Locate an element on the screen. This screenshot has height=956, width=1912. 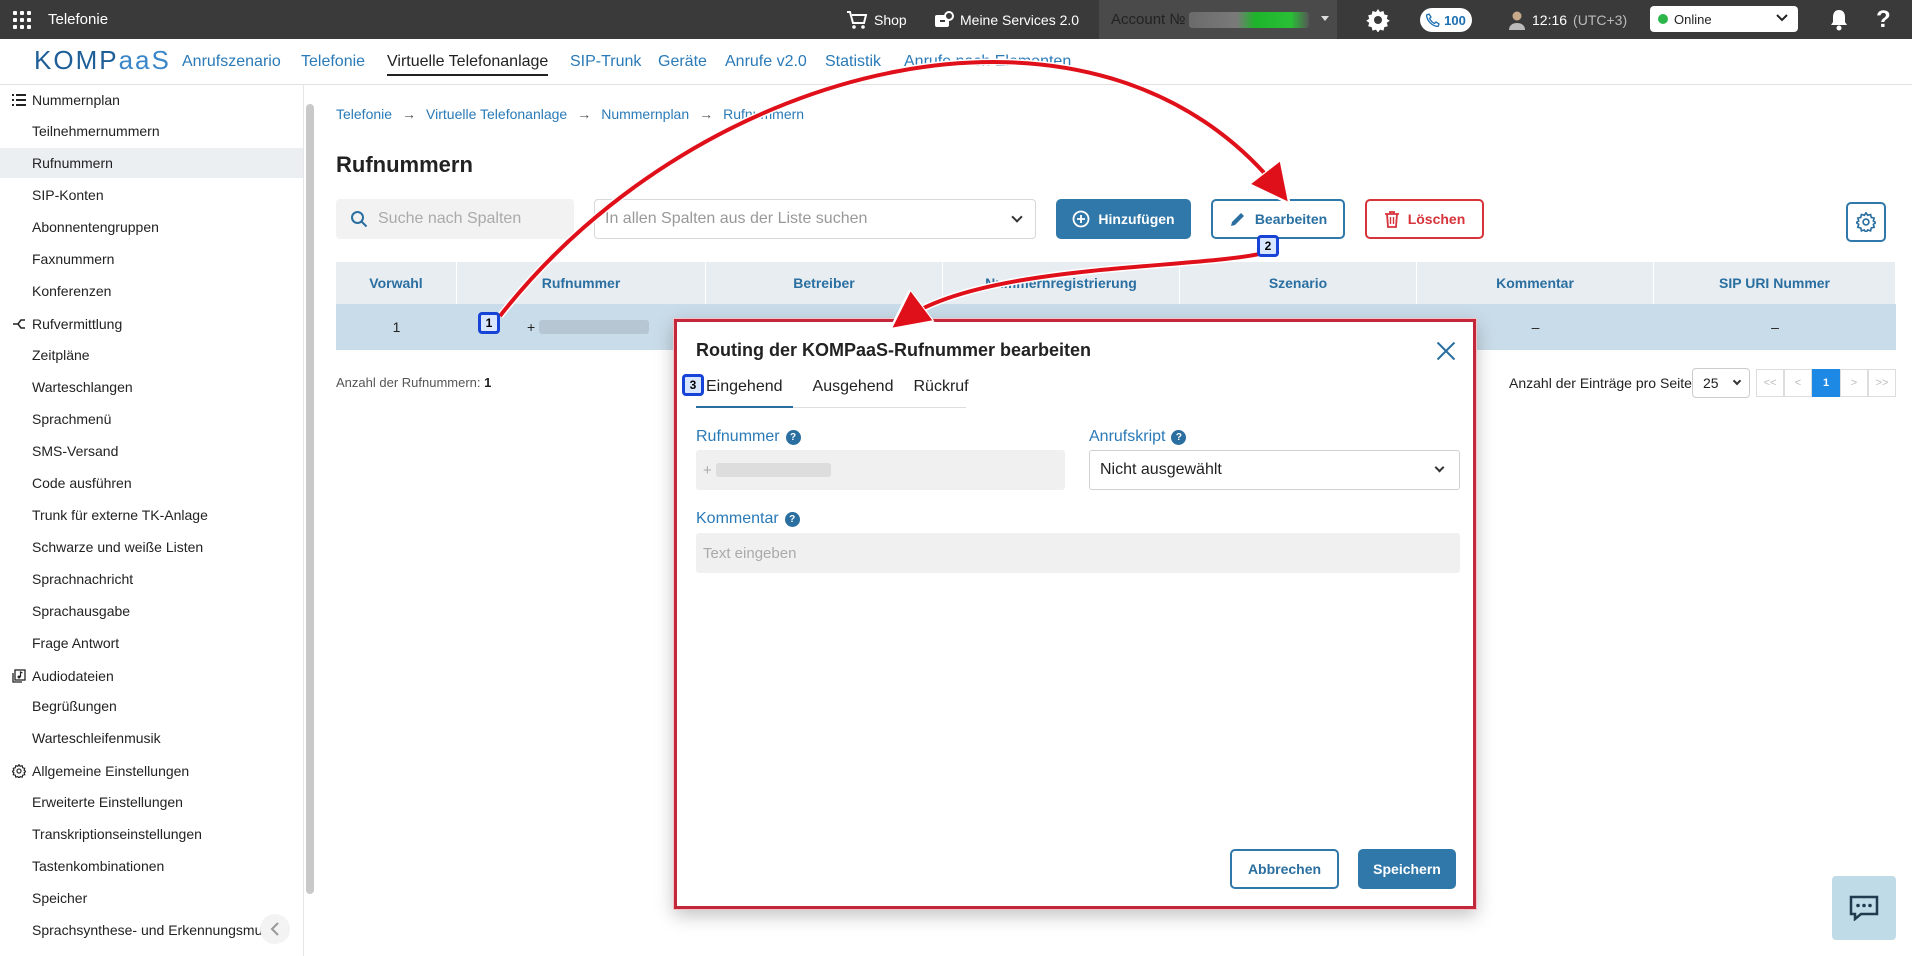
sidebar-item-transkriptionseinstellungen: Transkriptionseinstellungen is located at coordinates (151, 834).